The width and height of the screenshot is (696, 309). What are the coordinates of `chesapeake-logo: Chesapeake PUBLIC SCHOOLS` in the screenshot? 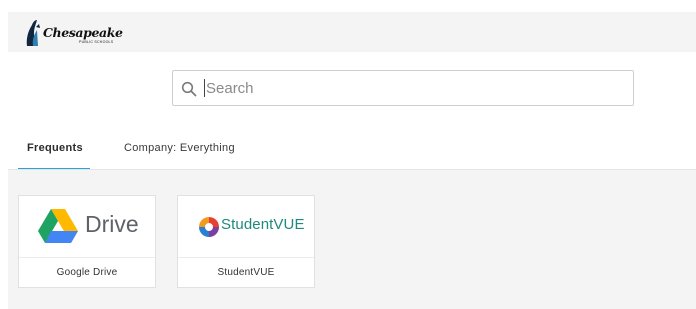 It's located at (73, 33).